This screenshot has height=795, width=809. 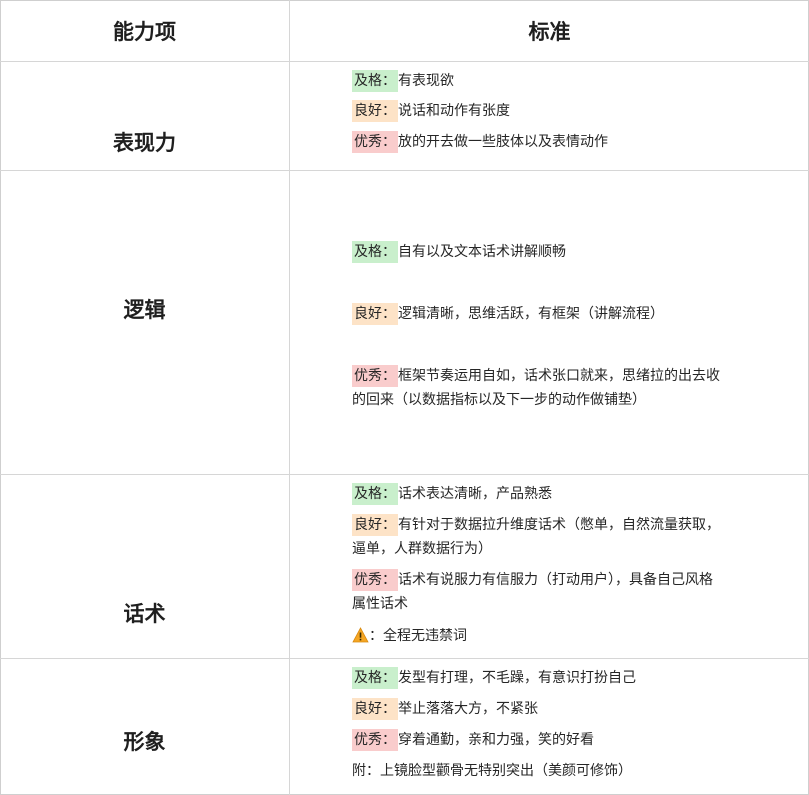 I want to click on standard-pass: 及格： 话术表达清晰，产品熟悉, so click(x=452, y=494).